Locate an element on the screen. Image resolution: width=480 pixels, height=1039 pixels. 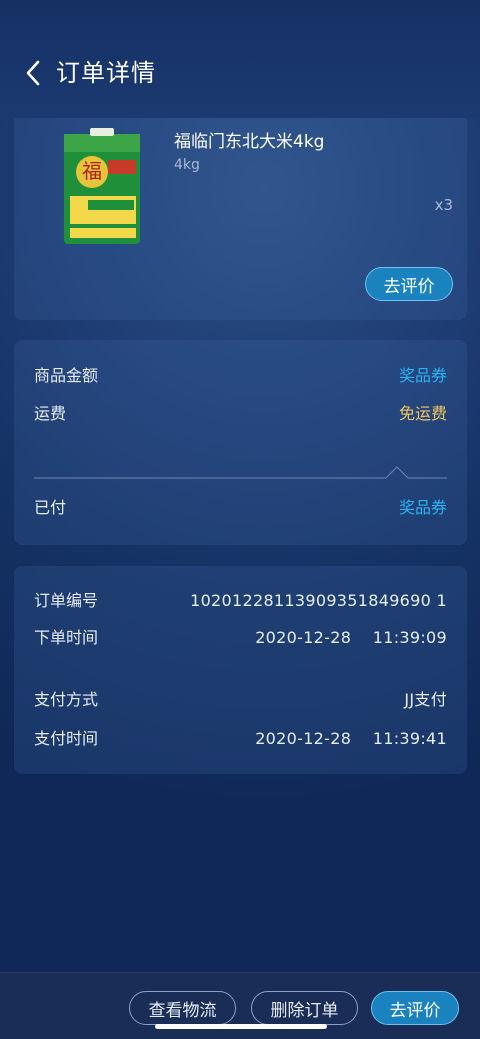
order-number-row: 订单编号 10201228113909351849690 1 is located at coordinates (240, 601).